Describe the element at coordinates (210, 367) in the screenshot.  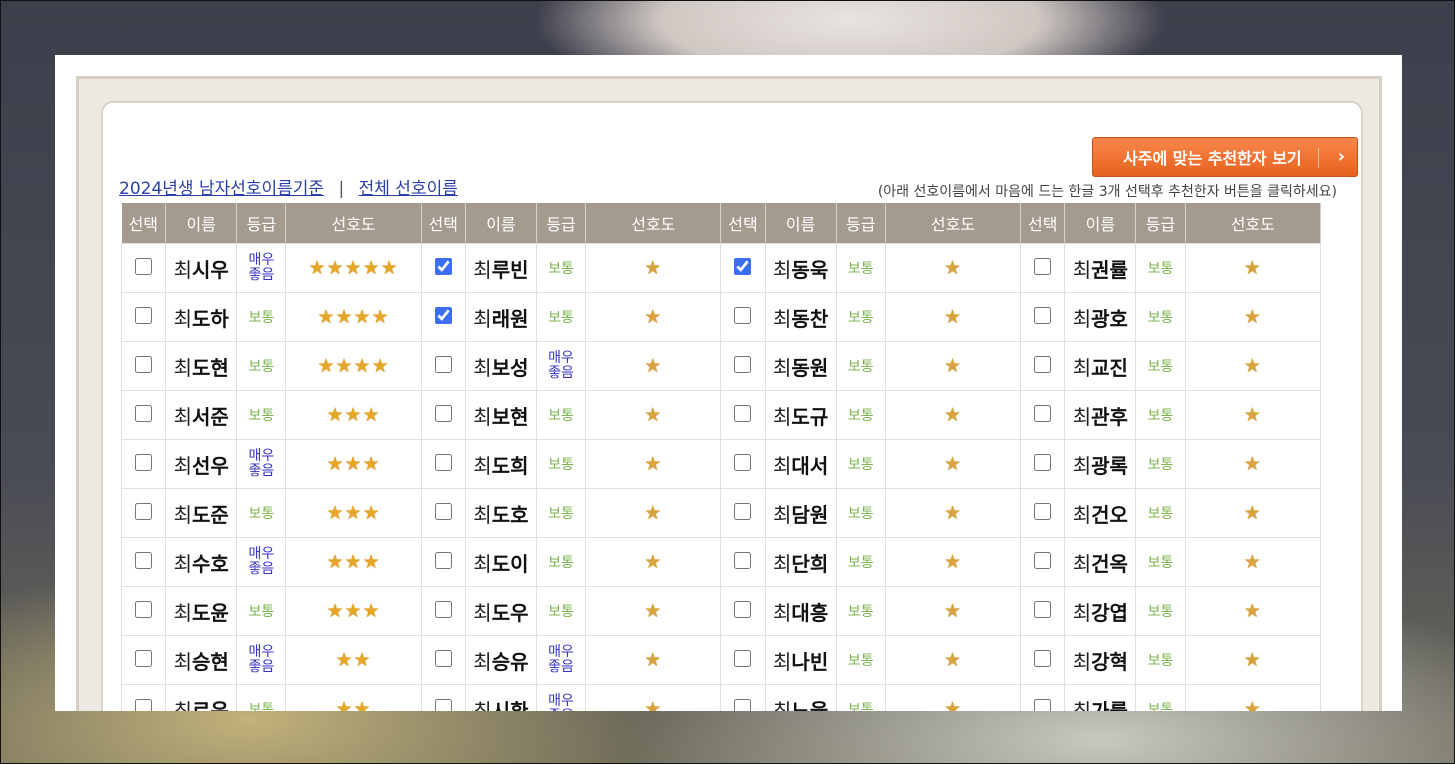
I see `given-name: 도현` at that location.